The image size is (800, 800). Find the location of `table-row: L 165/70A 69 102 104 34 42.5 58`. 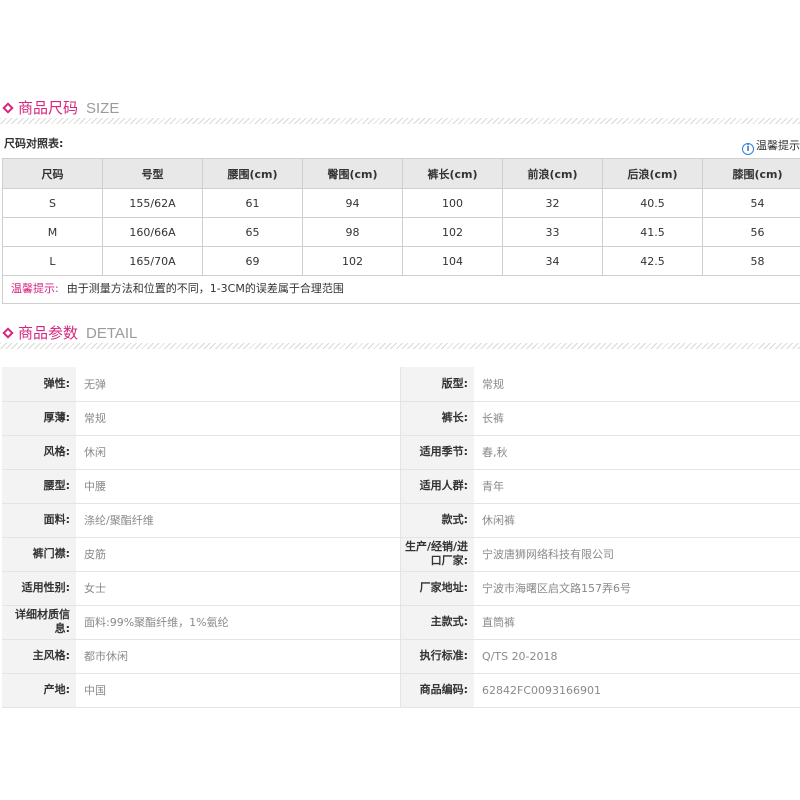

table-row: L 165/70A 69 102 104 34 42.5 58 is located at coordinates (401, 261).